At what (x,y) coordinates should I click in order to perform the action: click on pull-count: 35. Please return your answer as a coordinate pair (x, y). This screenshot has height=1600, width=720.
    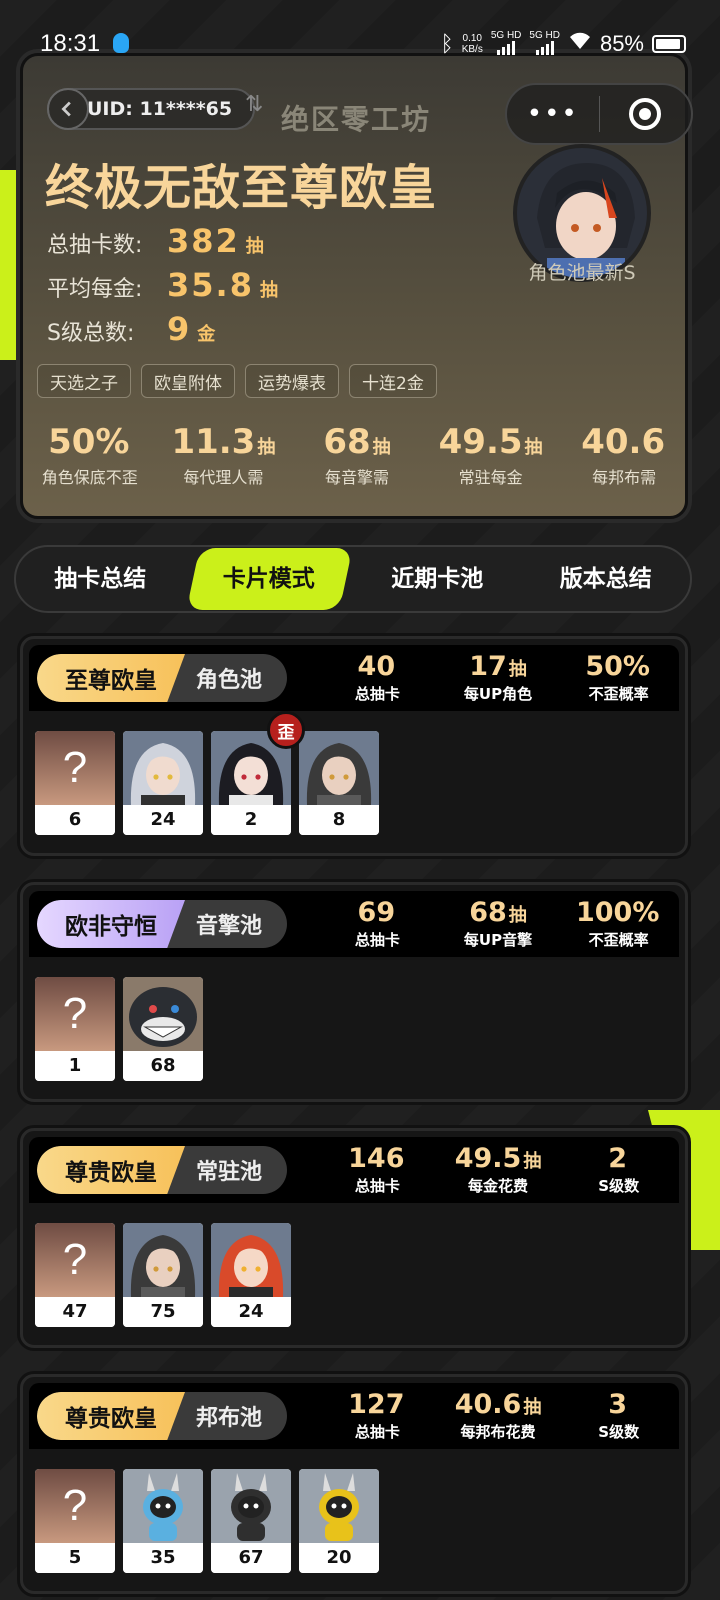
    Looking at the image, I should click on (163, 1558).